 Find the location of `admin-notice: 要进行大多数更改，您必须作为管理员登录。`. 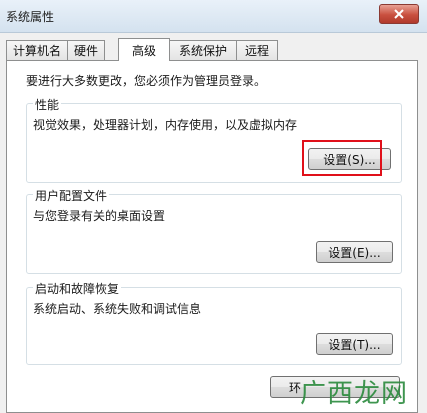

admin-notice: 要进行大多数更改，您必须作为管理员登录。 is located at coordinates (146, 81).